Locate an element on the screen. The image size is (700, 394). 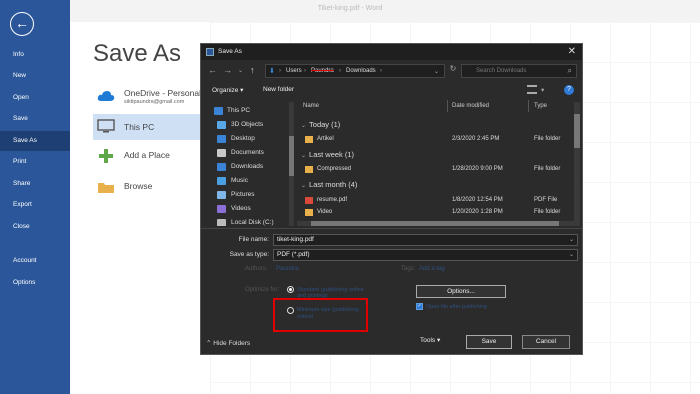
open-after-checkbox: ✓ is located at coordinates (419, 306).